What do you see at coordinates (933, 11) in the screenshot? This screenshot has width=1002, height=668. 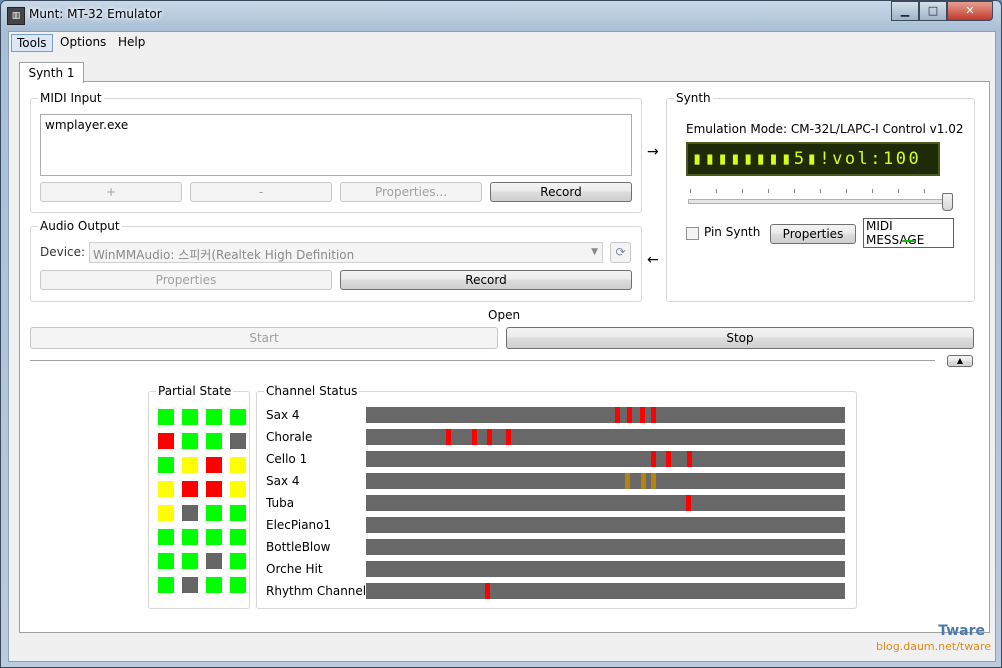 I see `maximize-button: □` at bounding box center [933, 11].